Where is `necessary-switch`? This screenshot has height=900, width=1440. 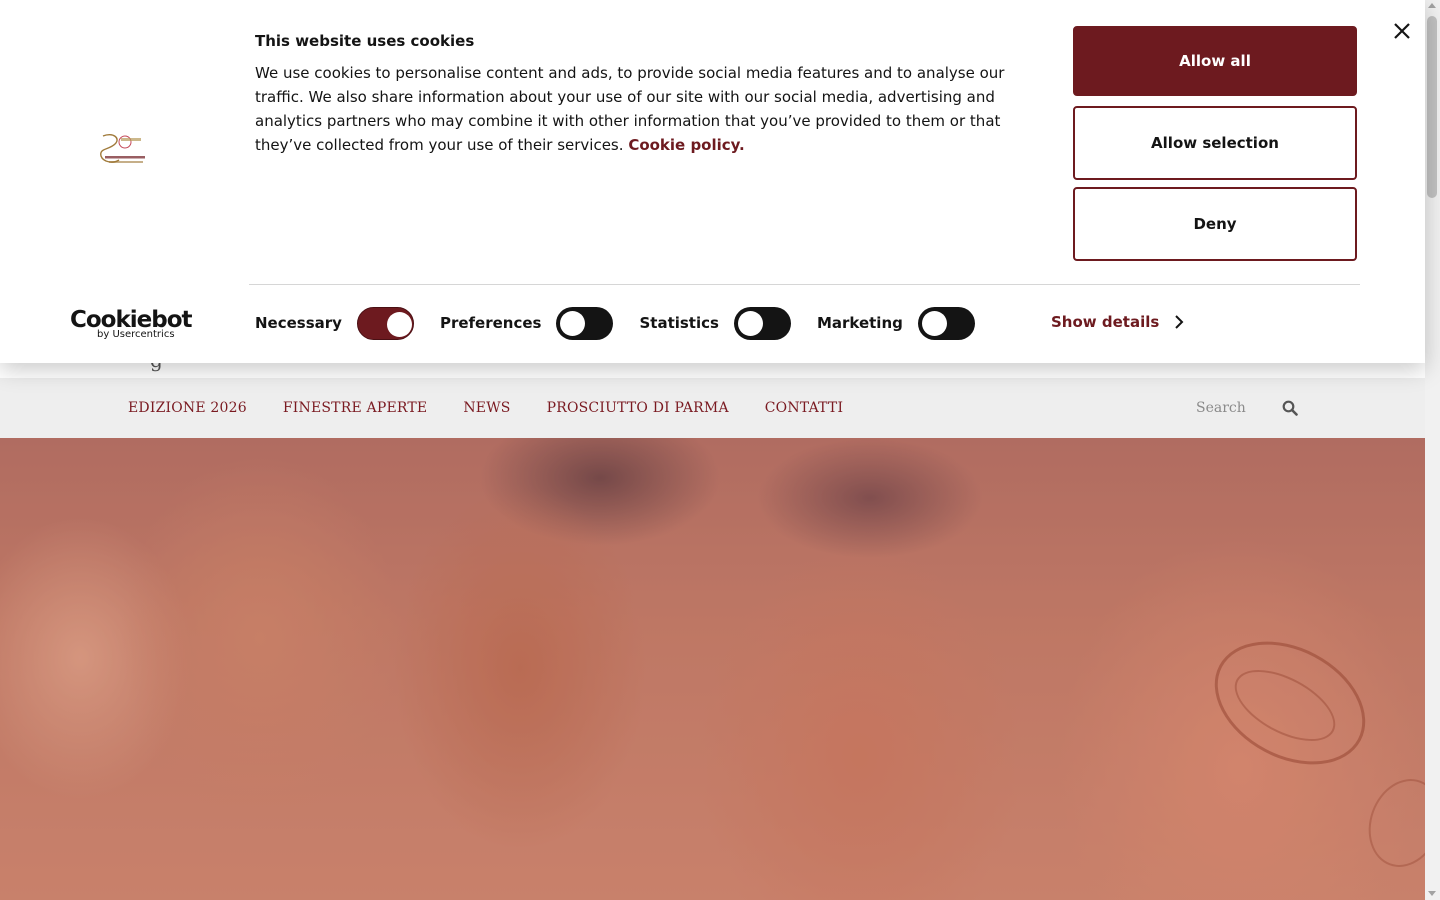
necessary-switch is located at coordinates (385, 323).